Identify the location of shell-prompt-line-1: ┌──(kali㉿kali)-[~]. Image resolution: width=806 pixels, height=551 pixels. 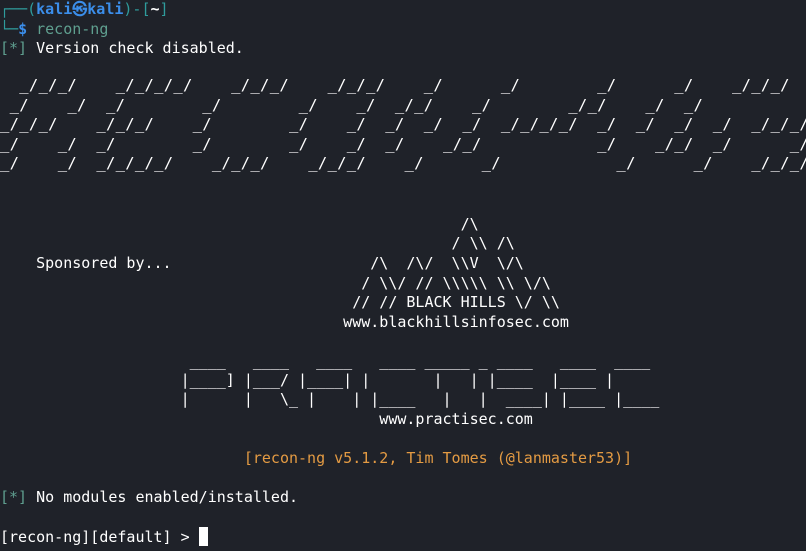
(84, 10).